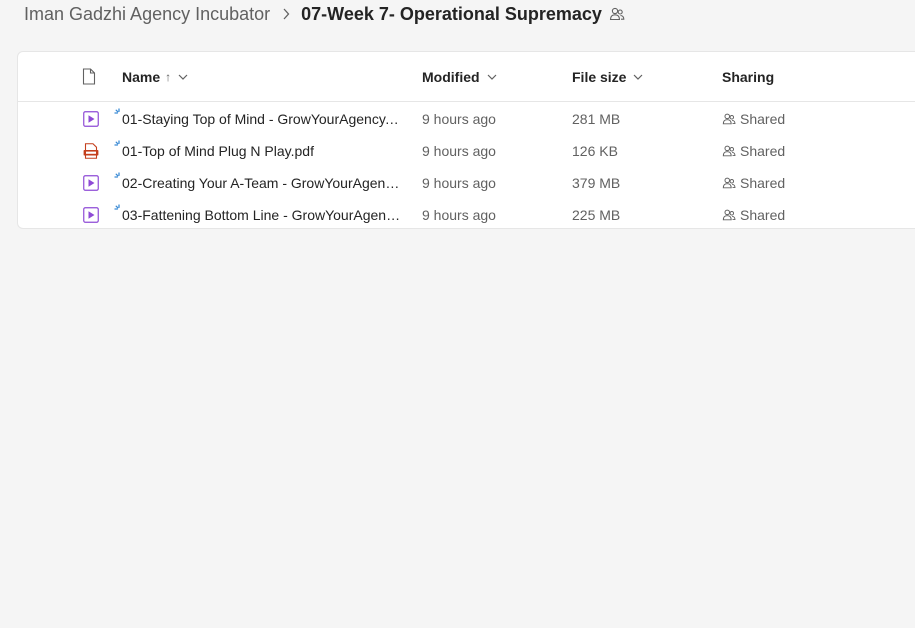  I want to click on file-list-header: Name ↑ Modified File size Sharing, so click(466, 77).